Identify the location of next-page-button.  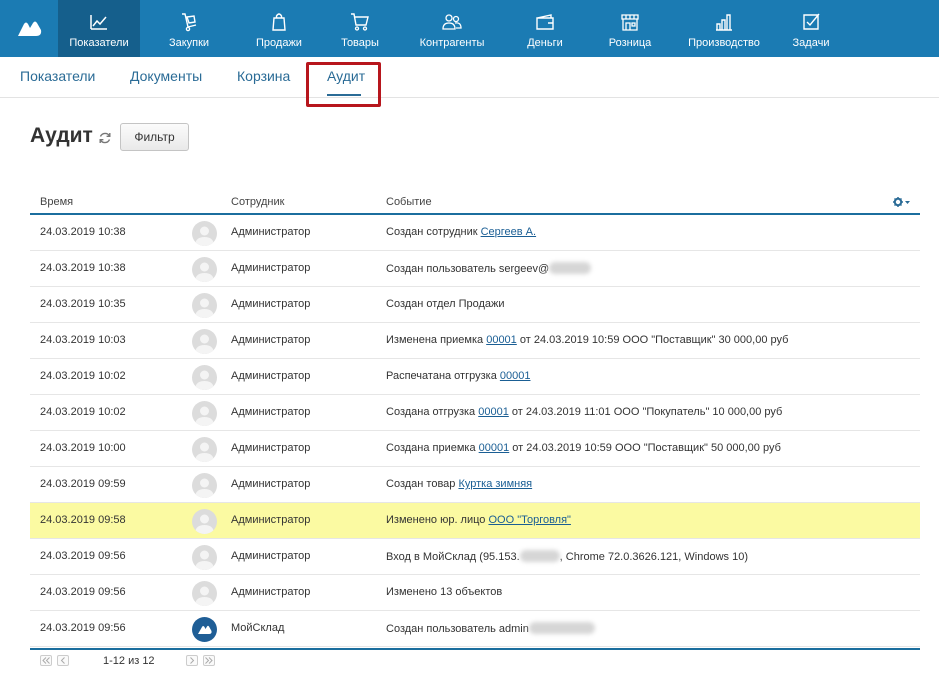
(192, 660).